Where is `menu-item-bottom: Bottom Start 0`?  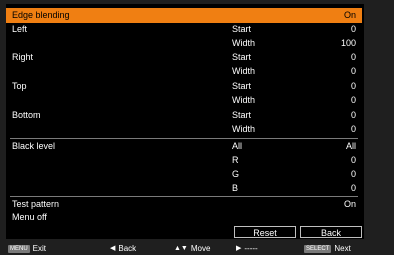
menu-item-bottom: Bottom Start 0 is located at coordinates (184, 115).